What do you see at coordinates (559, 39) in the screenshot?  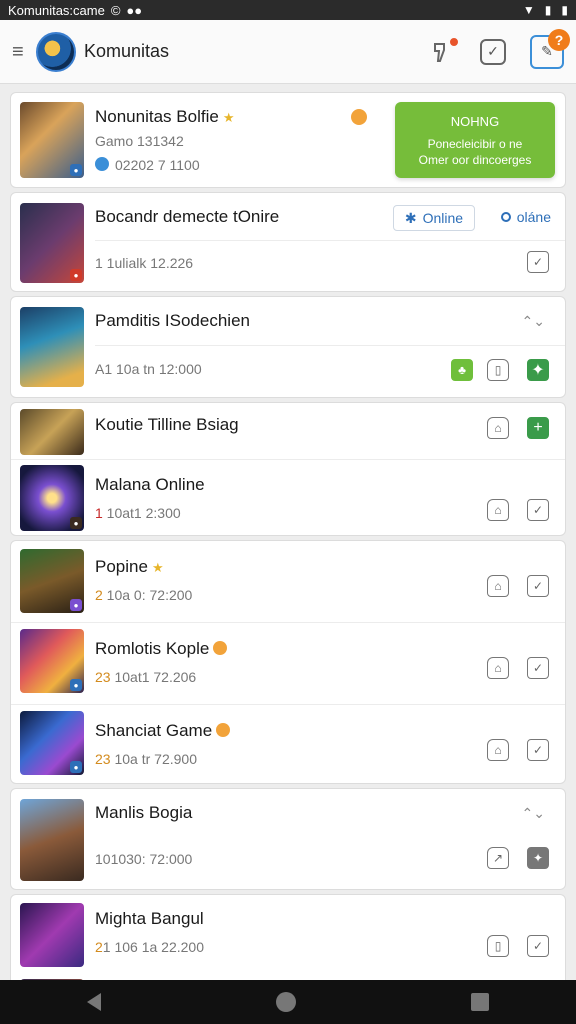 I see `help-badge: ?` at bounding box center [559, 39].